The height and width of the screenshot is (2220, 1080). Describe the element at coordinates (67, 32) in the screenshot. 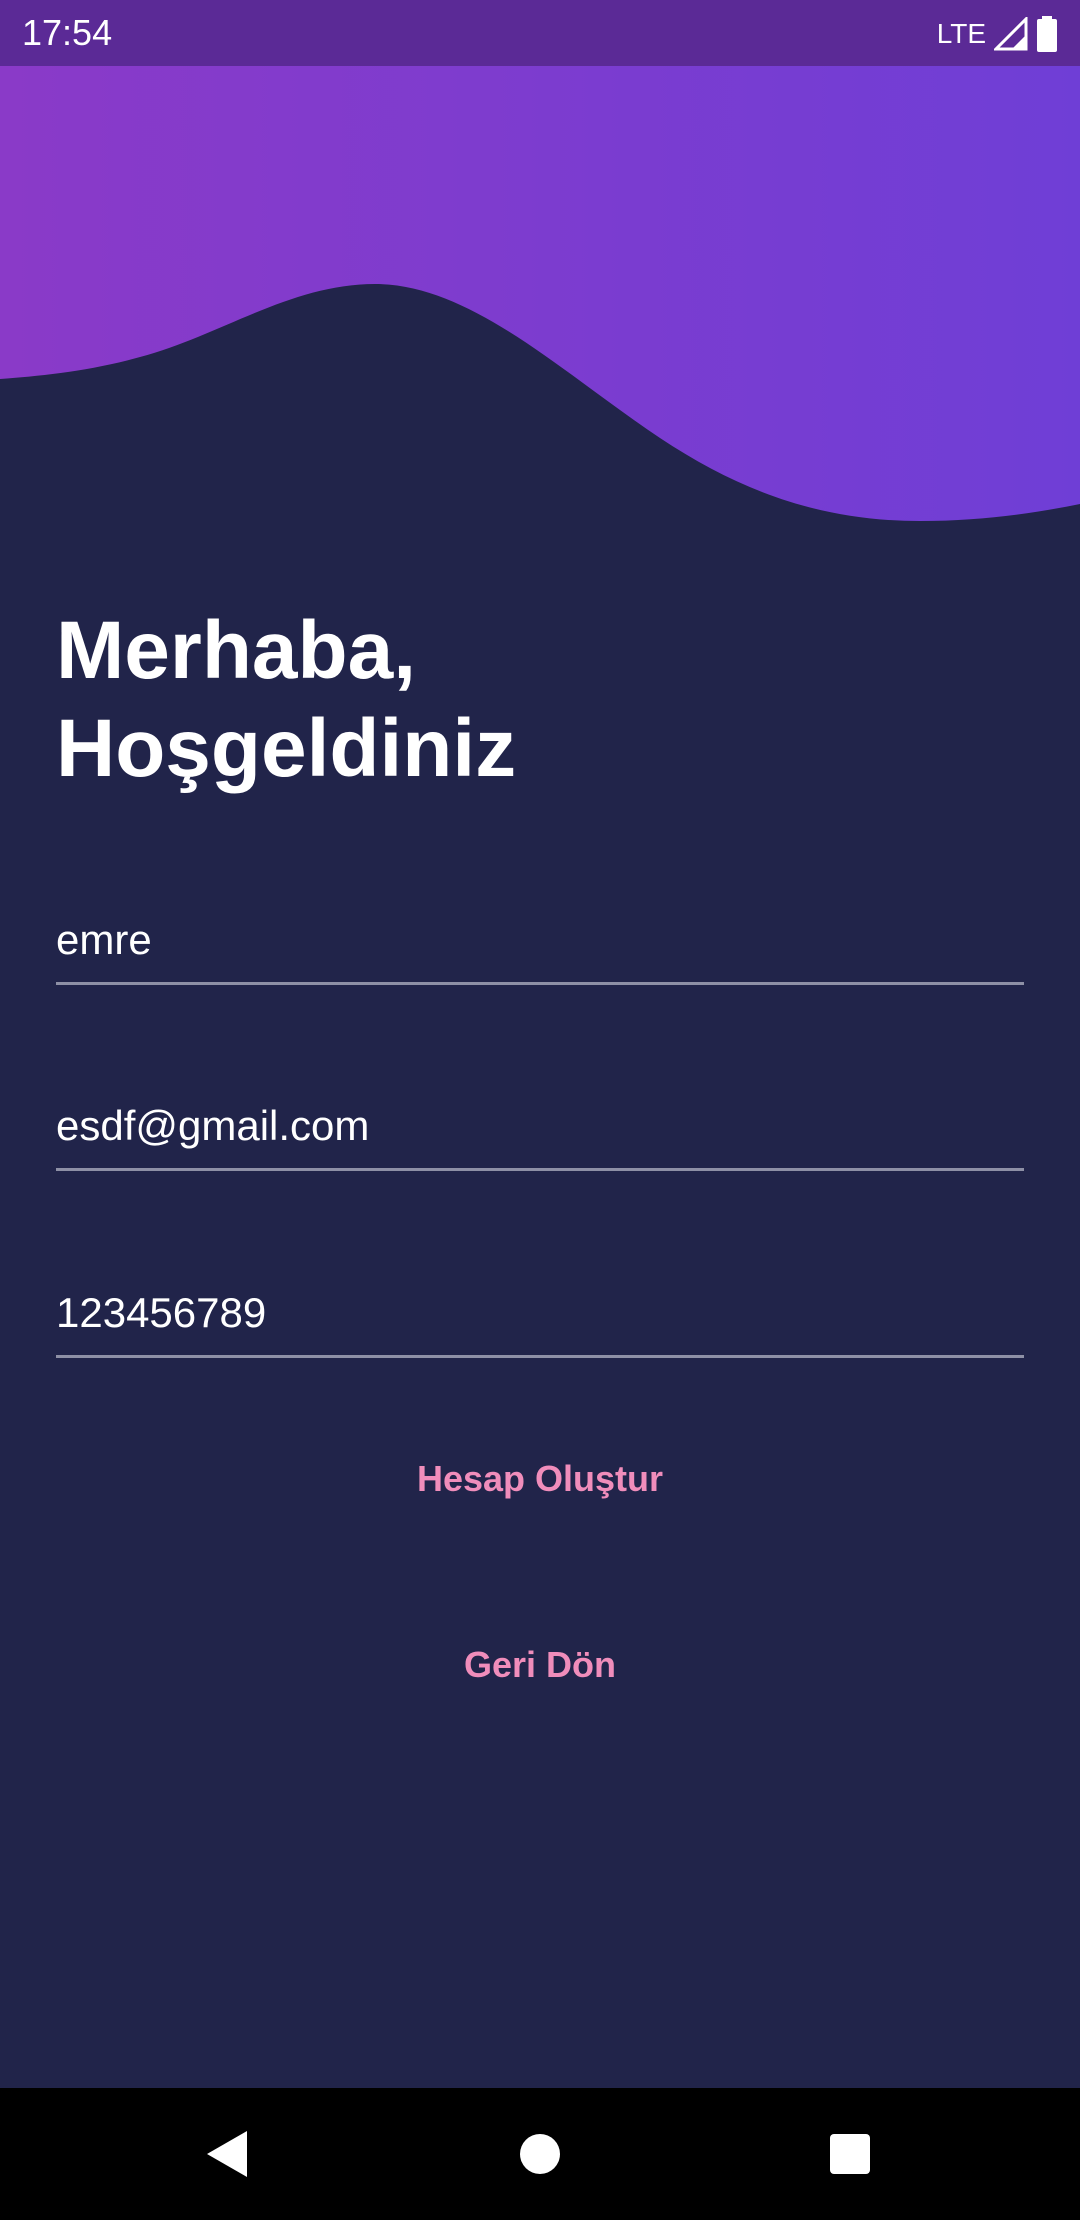

I see `status-time: 17:54` at that location.